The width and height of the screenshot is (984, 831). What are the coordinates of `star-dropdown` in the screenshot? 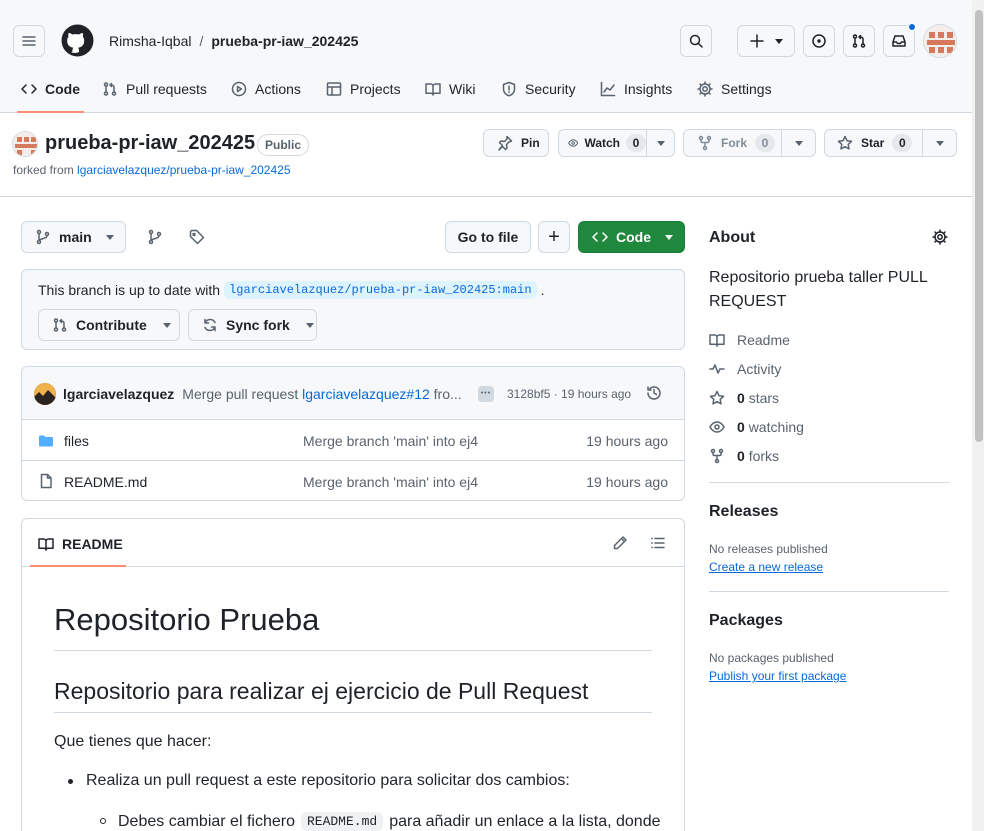 It's located at (939, 143).